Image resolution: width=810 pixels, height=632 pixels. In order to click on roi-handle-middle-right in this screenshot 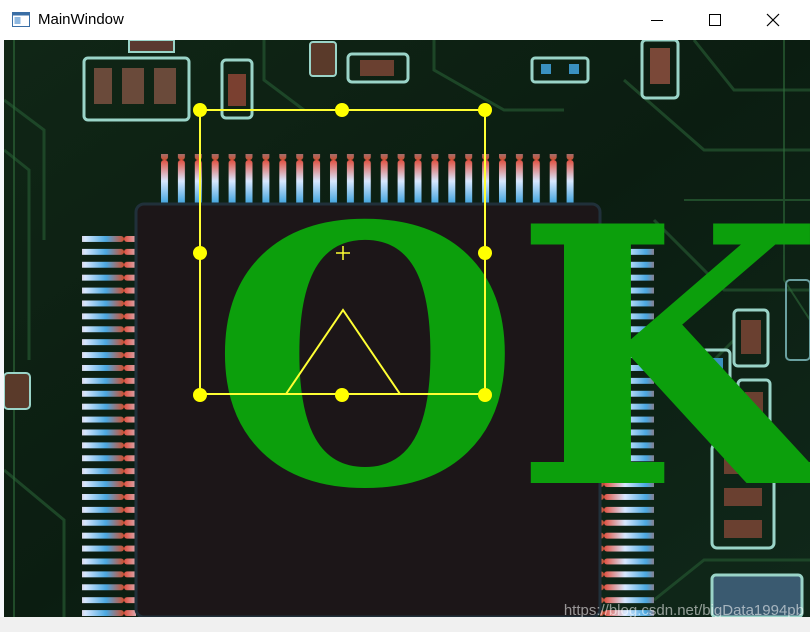, I will do `click(485, 253)`.